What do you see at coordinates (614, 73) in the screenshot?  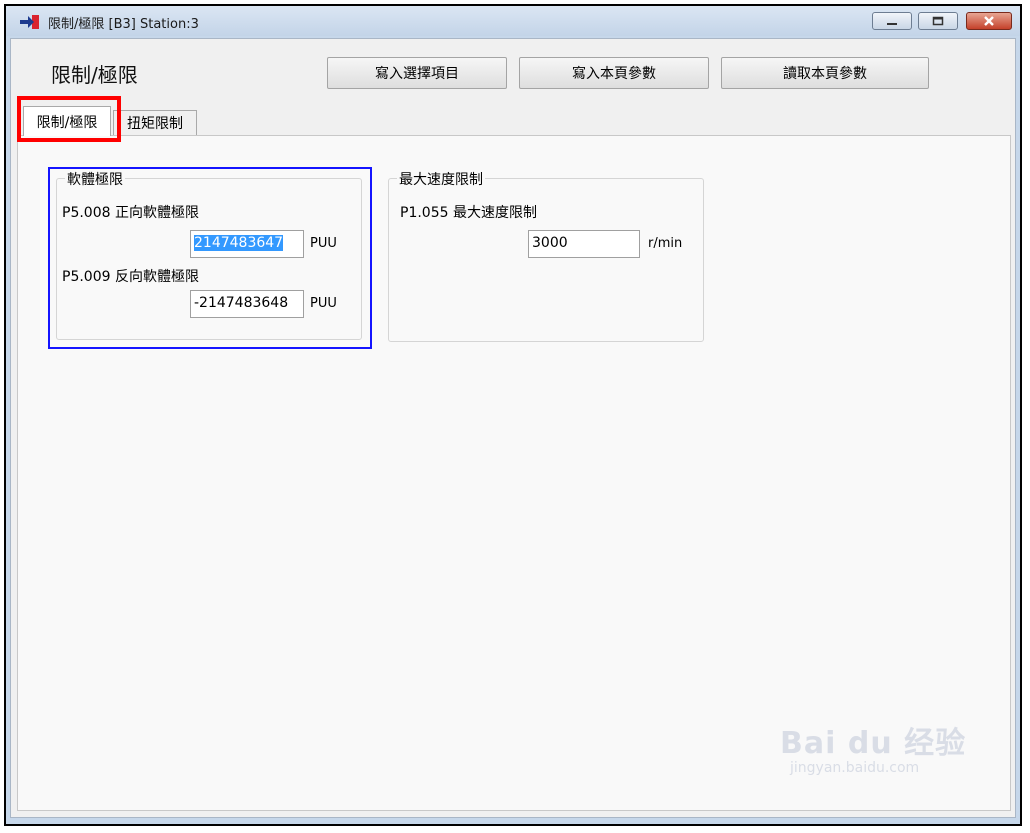 I see `write-page-button: 寫入本頁參數` at bounding box center [614, 73].